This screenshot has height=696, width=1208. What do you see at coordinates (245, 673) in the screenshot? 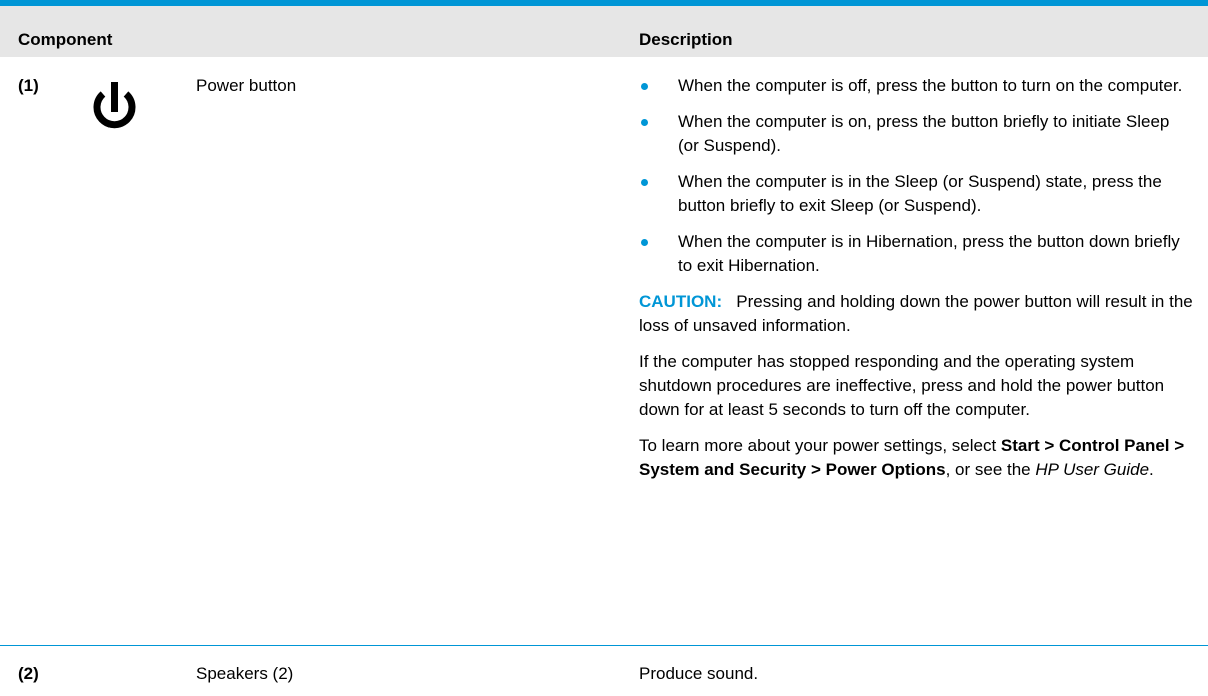
I see `row-2-name: Speakers (2)` at bounding box center [245, 673].